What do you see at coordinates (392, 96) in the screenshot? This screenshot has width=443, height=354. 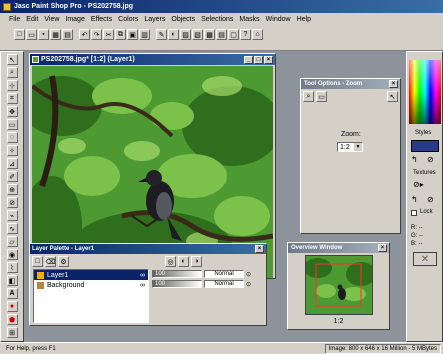 I see `options-help-icon: ↖` at bounding box center [392, 96].